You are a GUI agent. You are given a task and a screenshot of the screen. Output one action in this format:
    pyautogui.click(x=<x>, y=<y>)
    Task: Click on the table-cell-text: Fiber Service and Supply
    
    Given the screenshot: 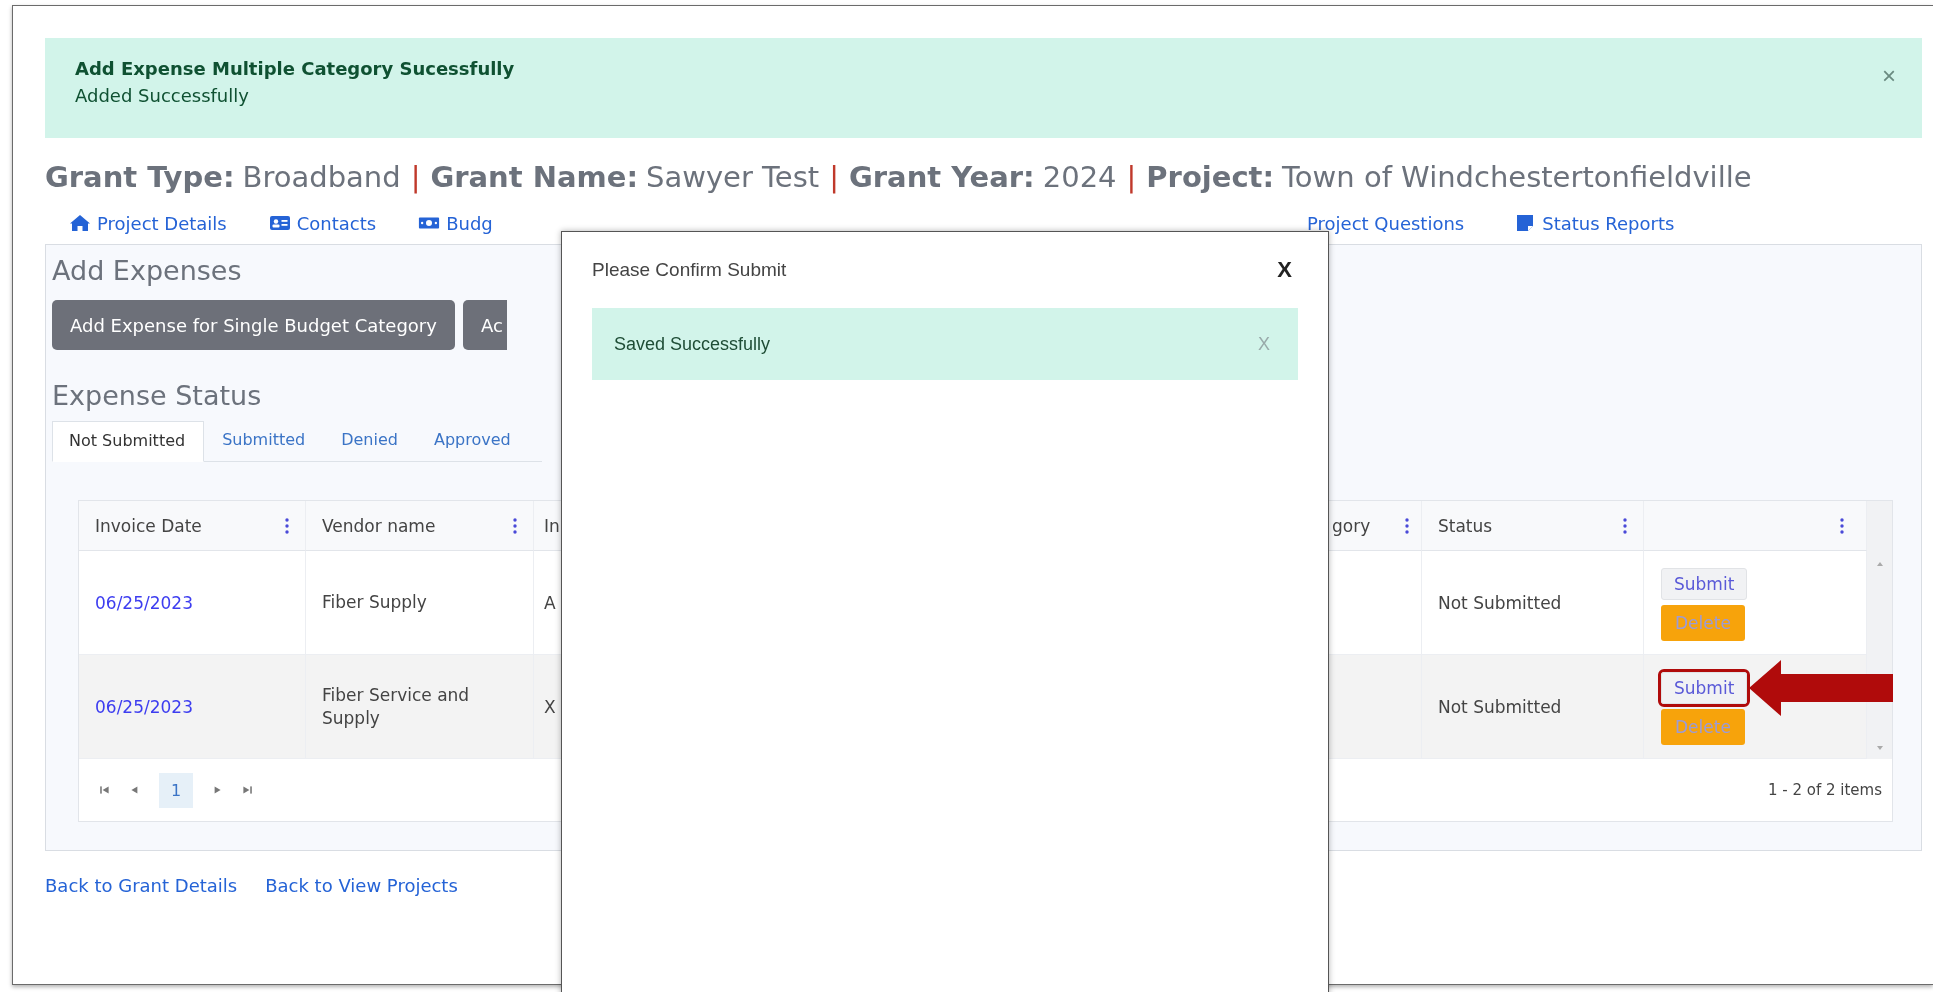 What is the action you would take?
    pyautogui.click(x=396, y=706)
    